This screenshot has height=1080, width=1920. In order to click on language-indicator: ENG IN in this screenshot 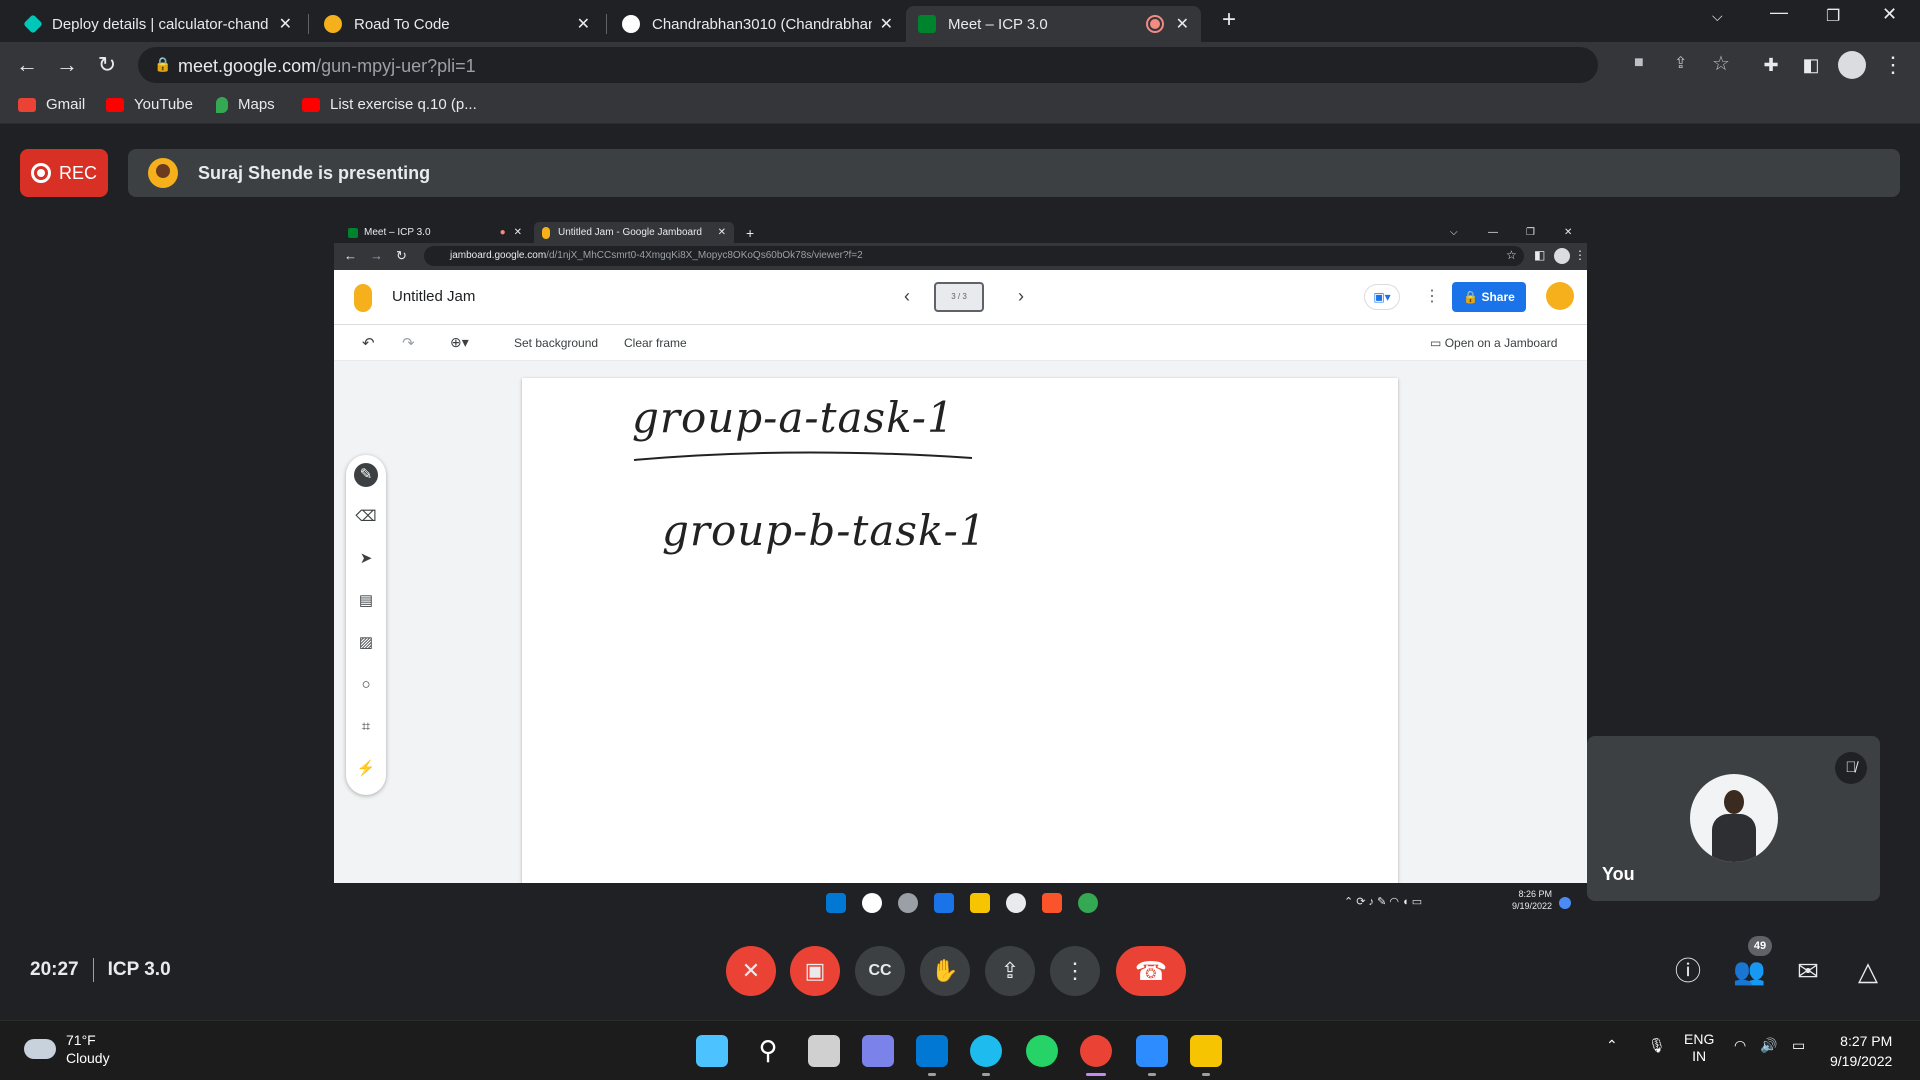, I will do `click(1699, 1048)`.